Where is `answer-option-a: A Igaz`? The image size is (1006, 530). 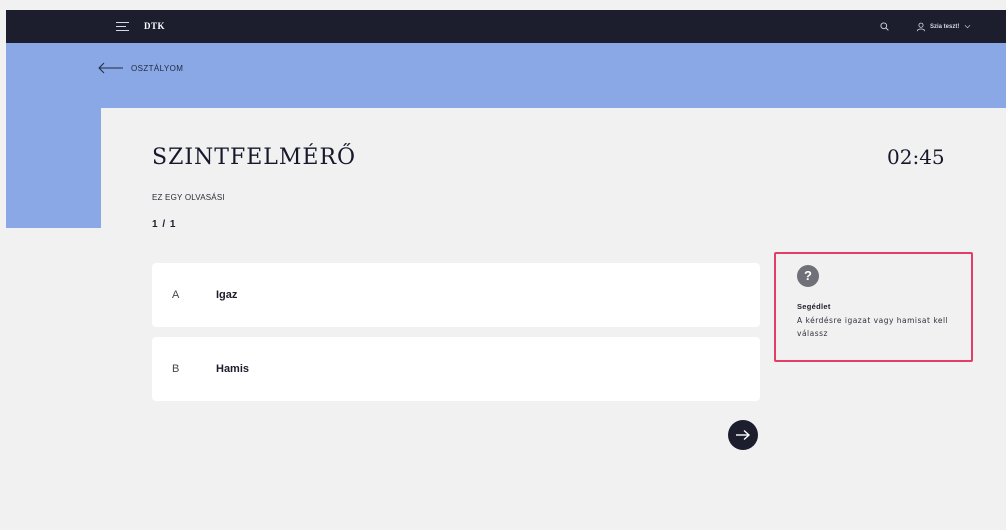
answer-option-a: A Igaz is located at coordinates (456, 295).